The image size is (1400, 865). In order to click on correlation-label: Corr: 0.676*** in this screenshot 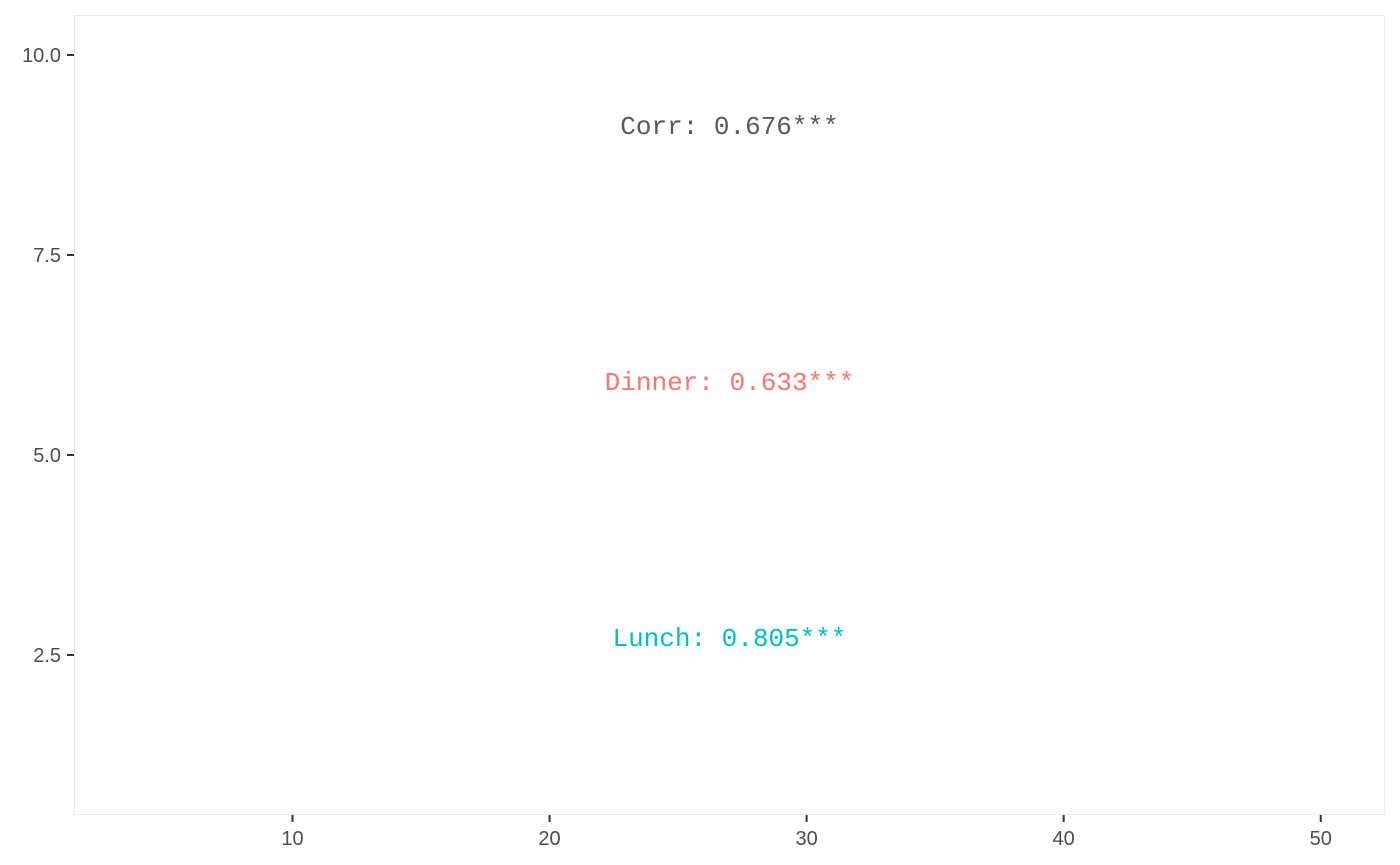, I will do `click(729, 127)`.